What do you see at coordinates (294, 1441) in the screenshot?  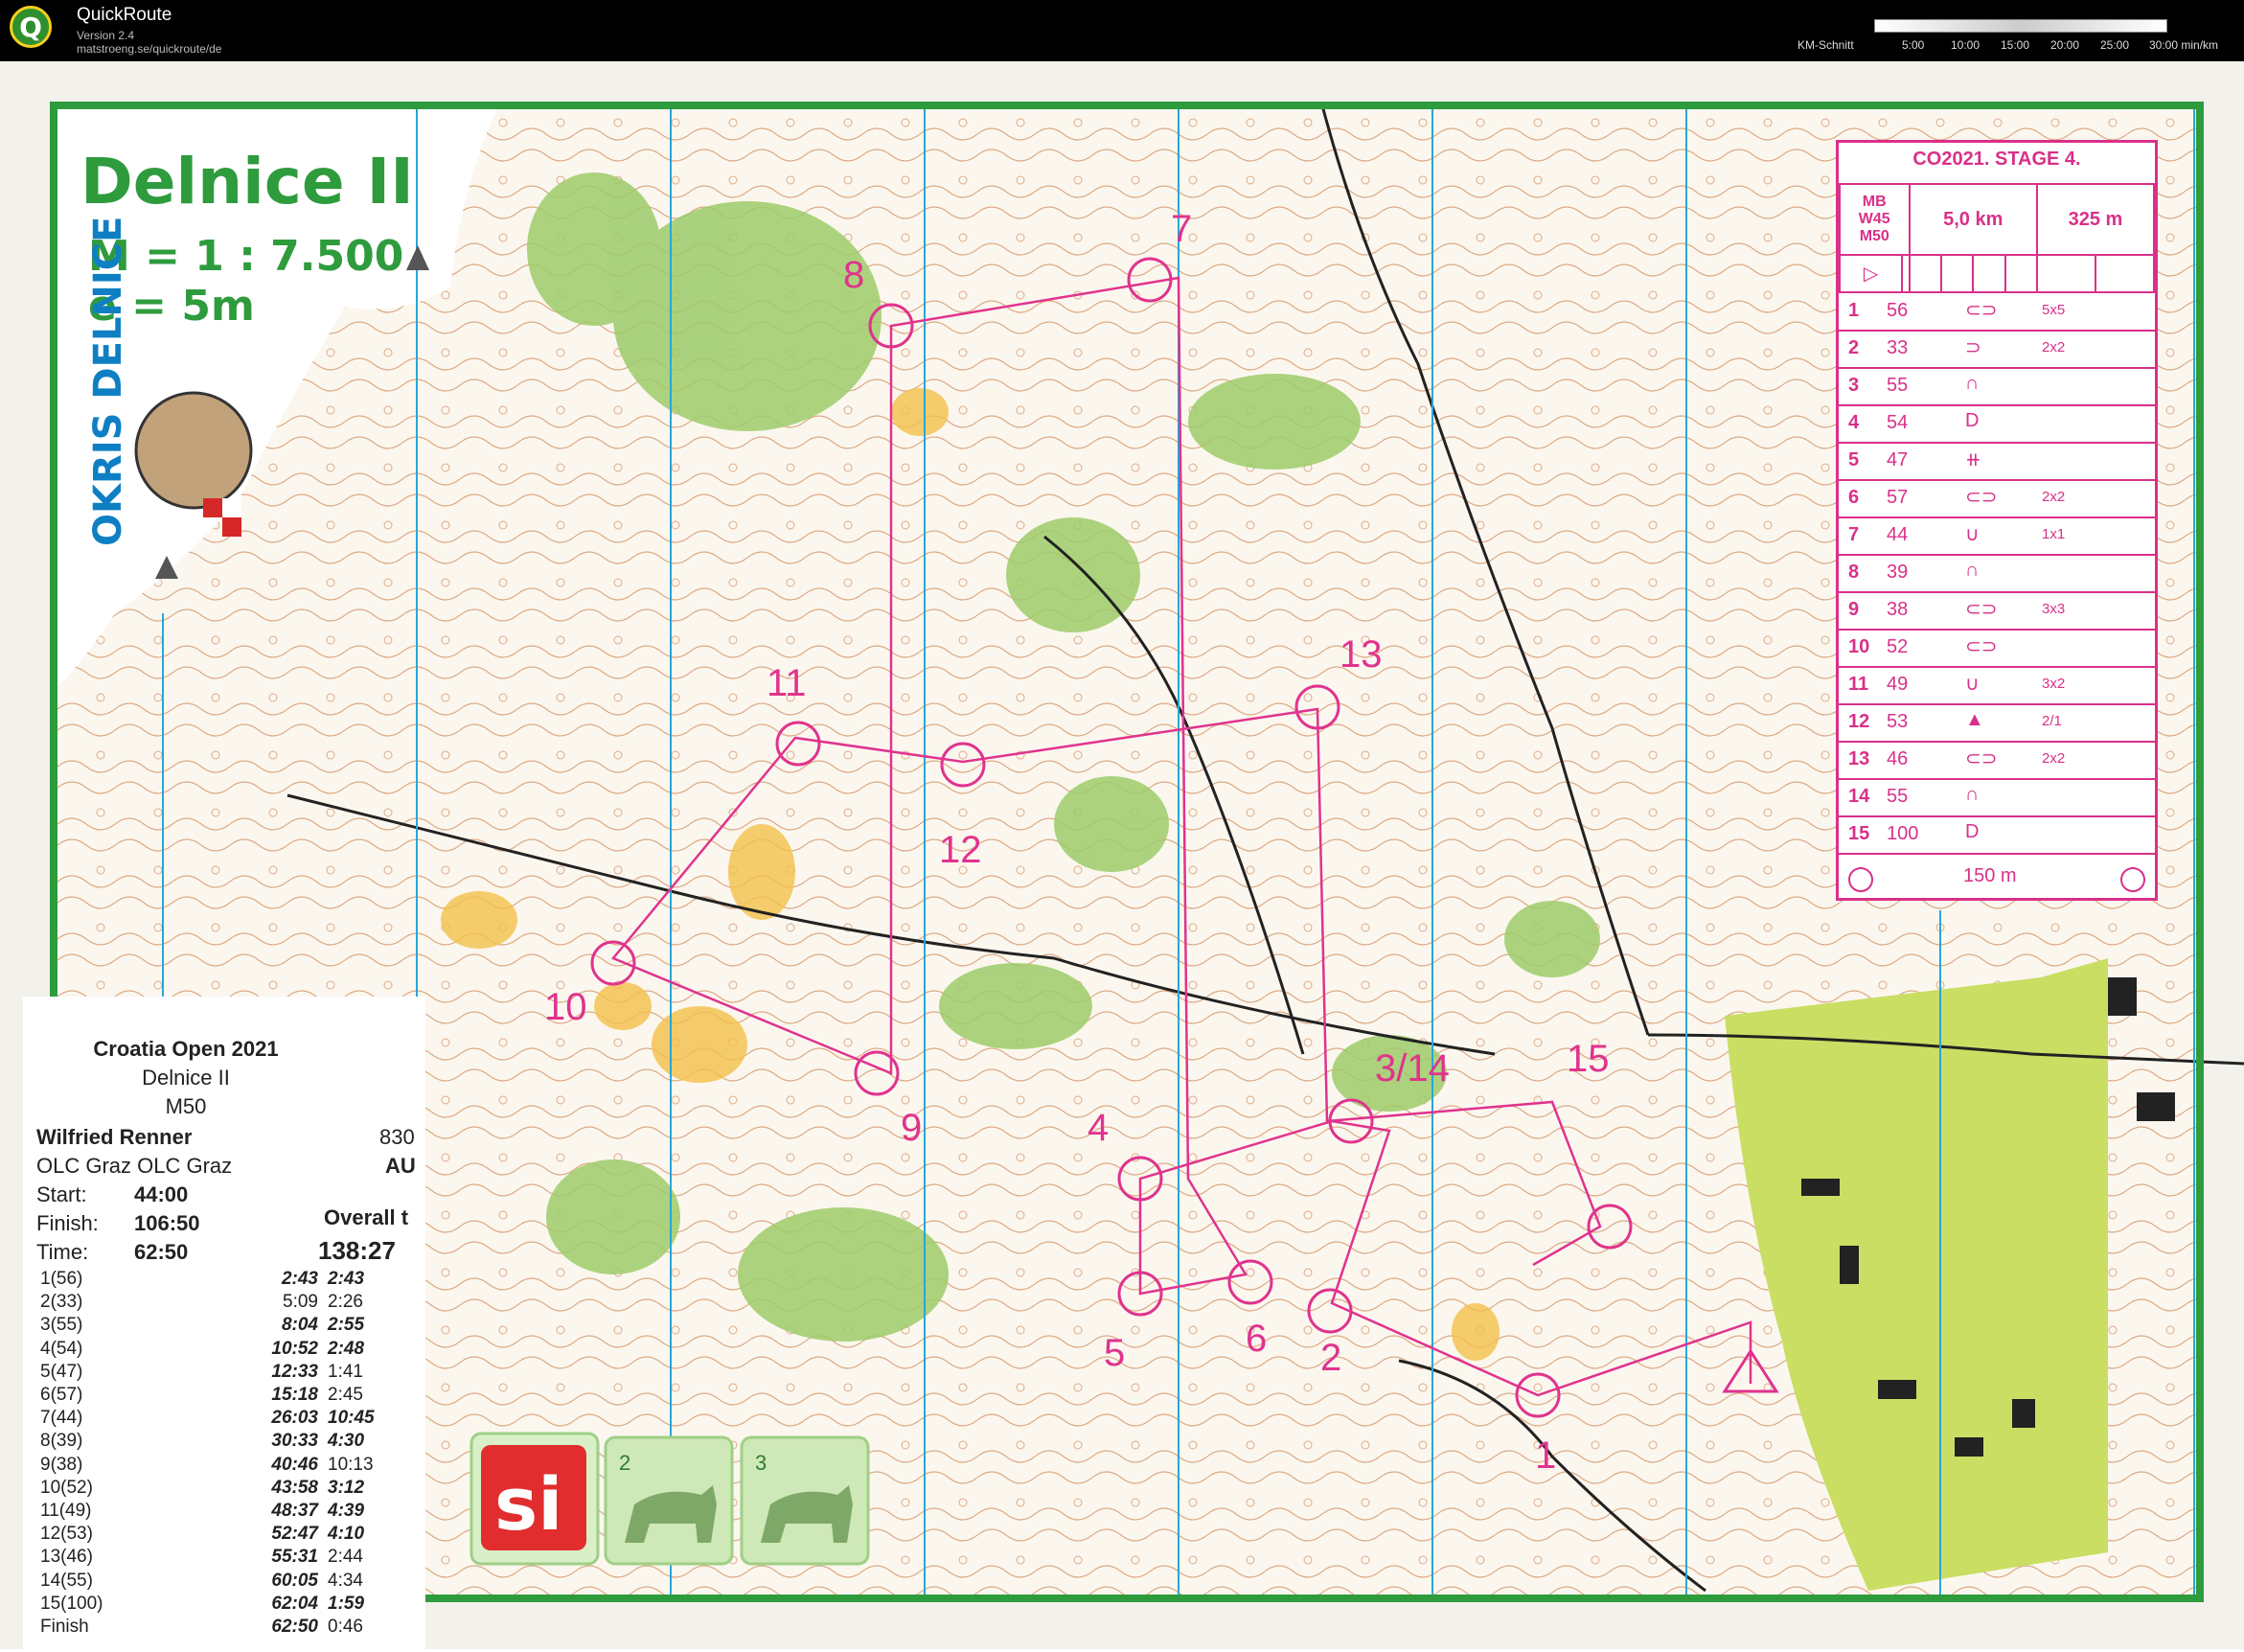 I see `split-cumulative: 30:33` at bounding box center [294, 1441].